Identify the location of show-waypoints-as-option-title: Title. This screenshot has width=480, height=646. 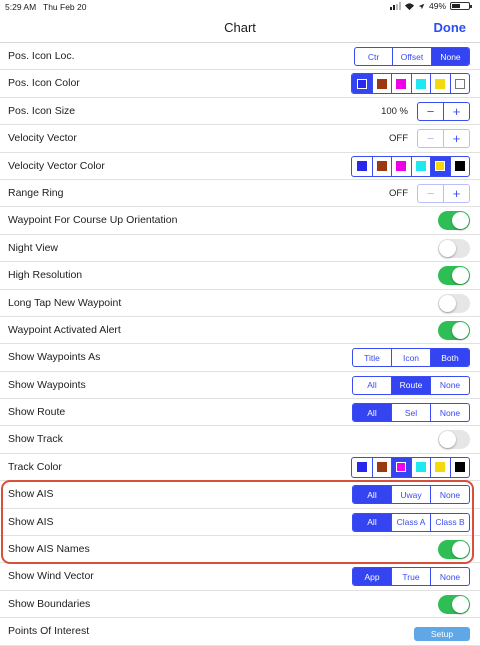
(372, 357).